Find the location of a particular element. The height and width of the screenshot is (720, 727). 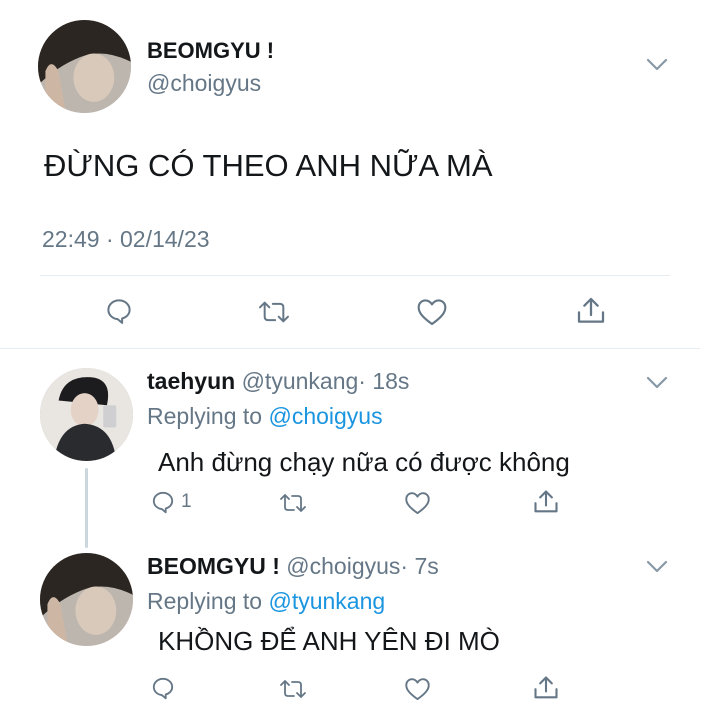

time-ago: · 7s is located at coordinates (419, 566).